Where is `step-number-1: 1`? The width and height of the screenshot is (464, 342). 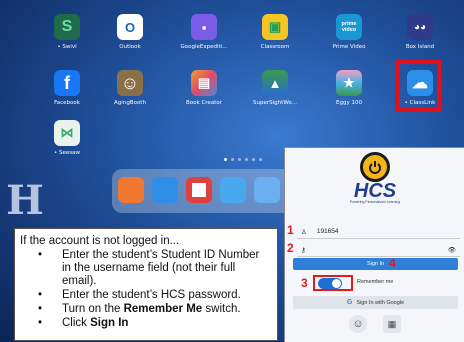
step-number-1: 1 is located at coordinates (290, 230).